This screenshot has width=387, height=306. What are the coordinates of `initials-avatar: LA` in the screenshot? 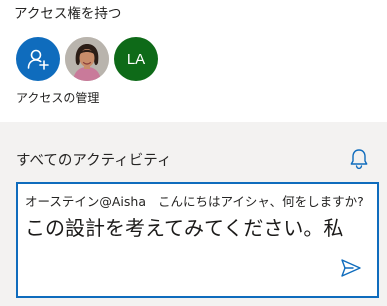 It's located at (136, 59).